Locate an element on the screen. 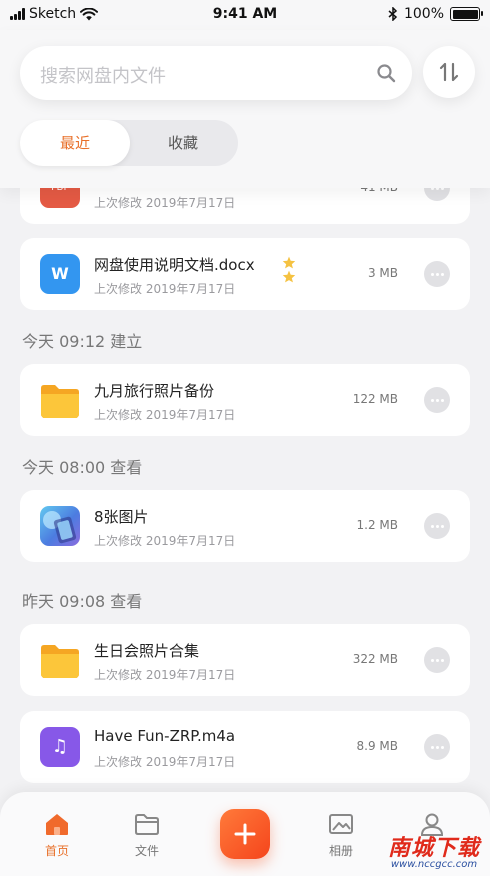  file-name: Have Fun-ZRP.m4a is located at coordinates (165, 736).